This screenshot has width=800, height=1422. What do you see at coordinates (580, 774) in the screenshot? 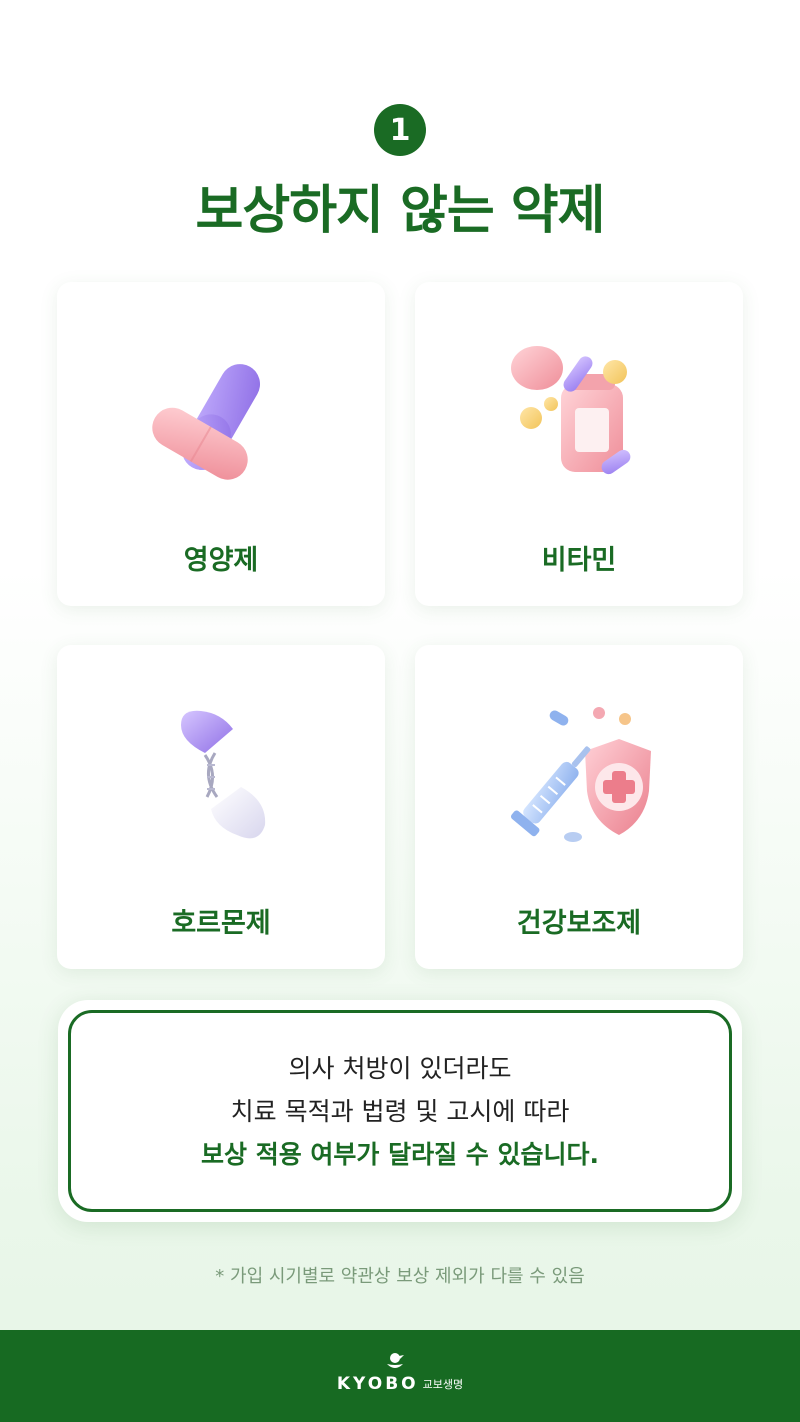
I see `syringe-shield-icon` at bounding box center [580, 774].